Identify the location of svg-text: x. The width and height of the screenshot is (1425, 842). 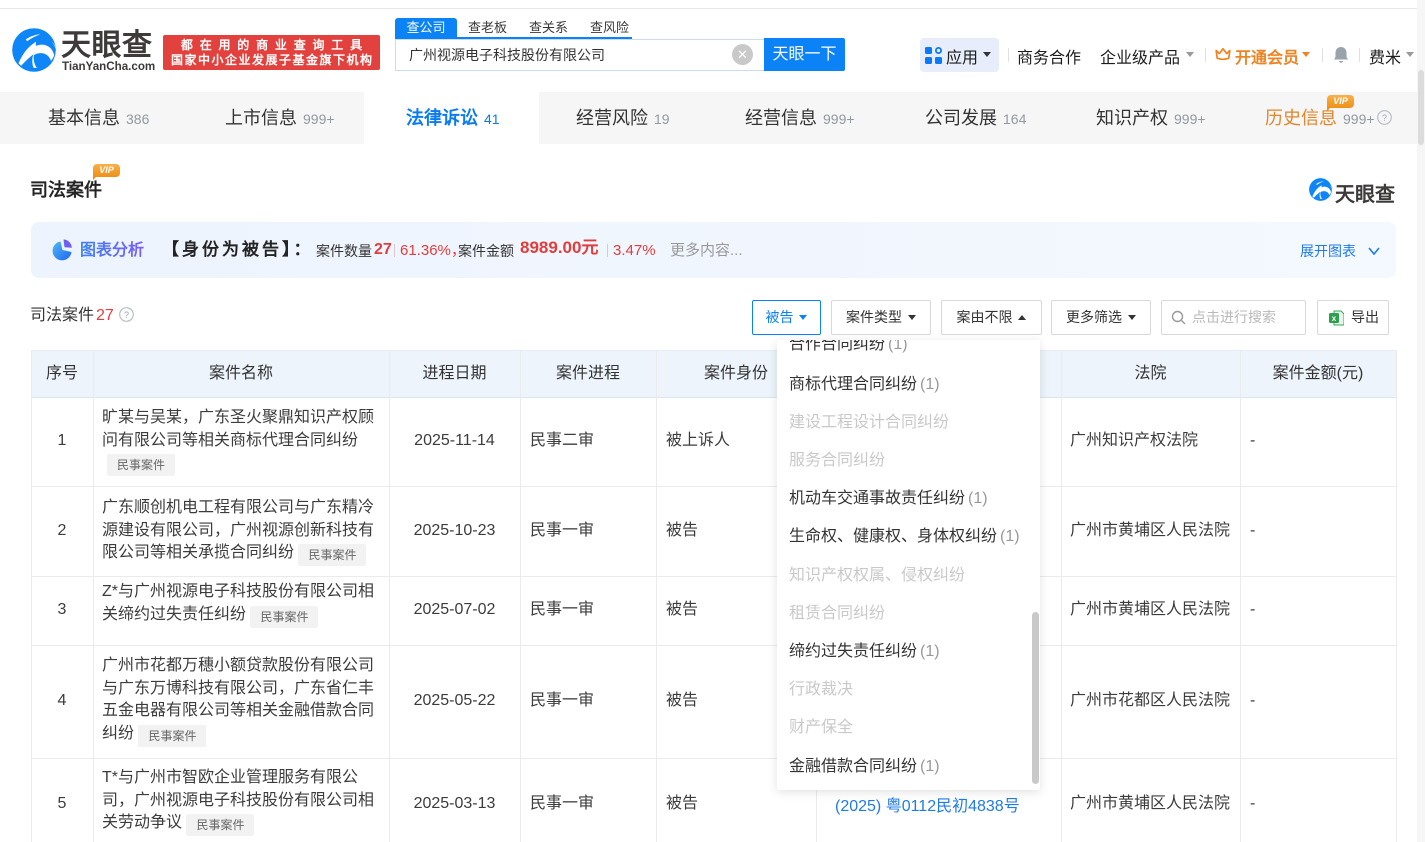
(1334, 318).